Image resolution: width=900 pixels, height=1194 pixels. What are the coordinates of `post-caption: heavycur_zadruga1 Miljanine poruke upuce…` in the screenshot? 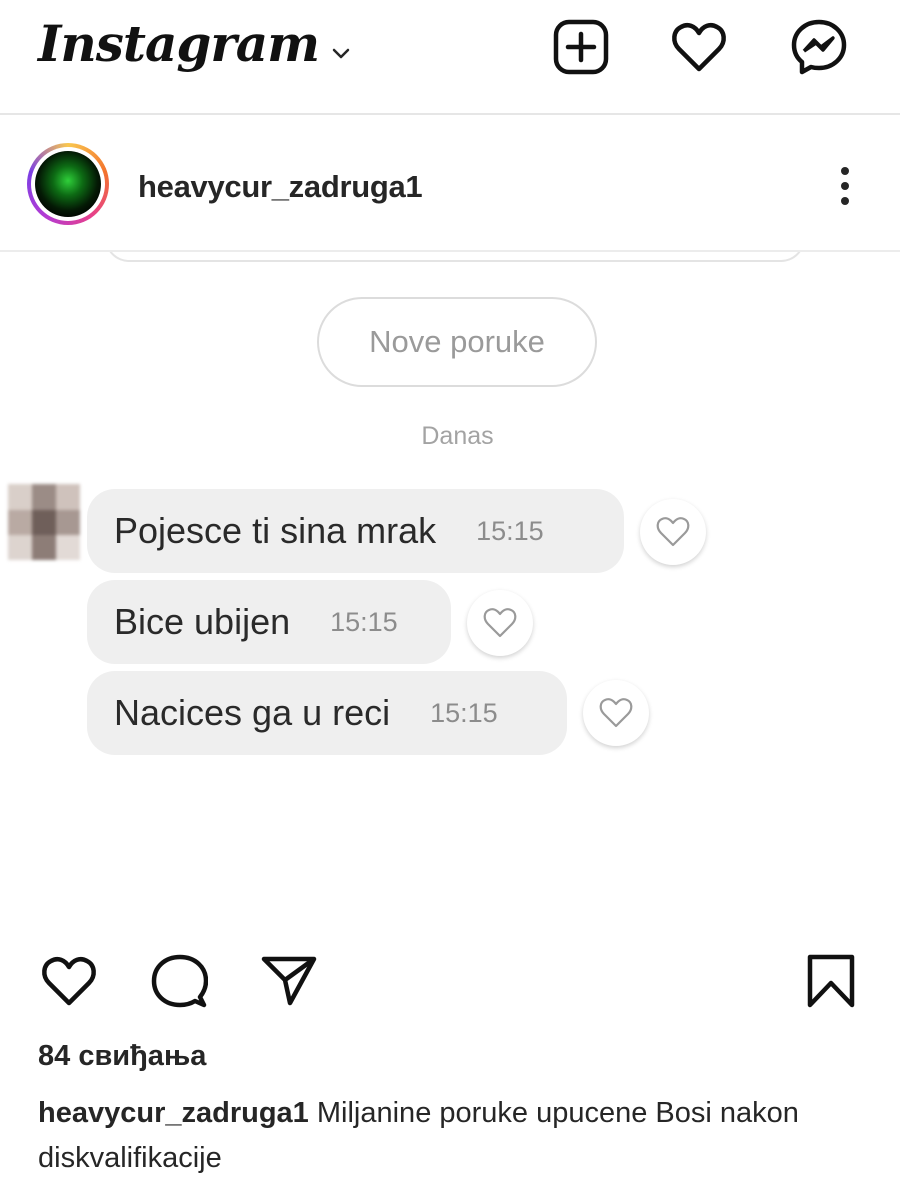 It's located at (453, 1136).